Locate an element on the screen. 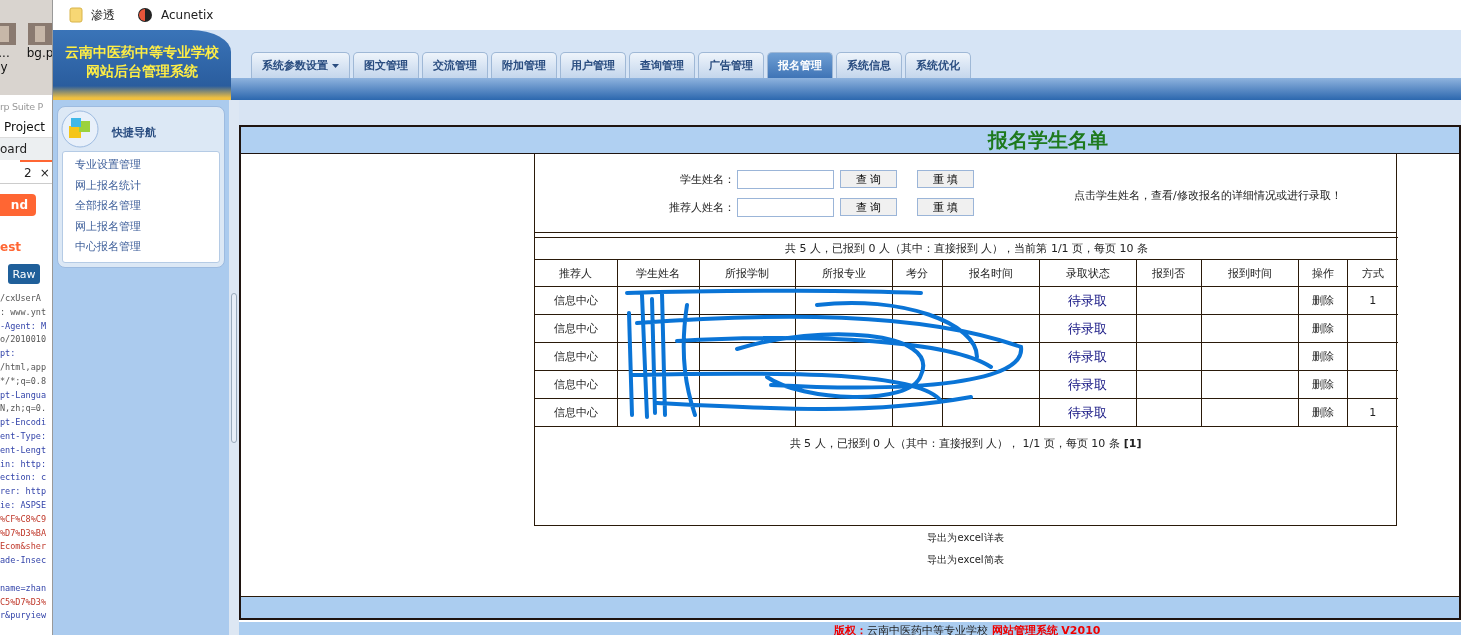 The image size is (1461, 635). site-title: 网站后台管理系统 is located at coordinates (142, 71).